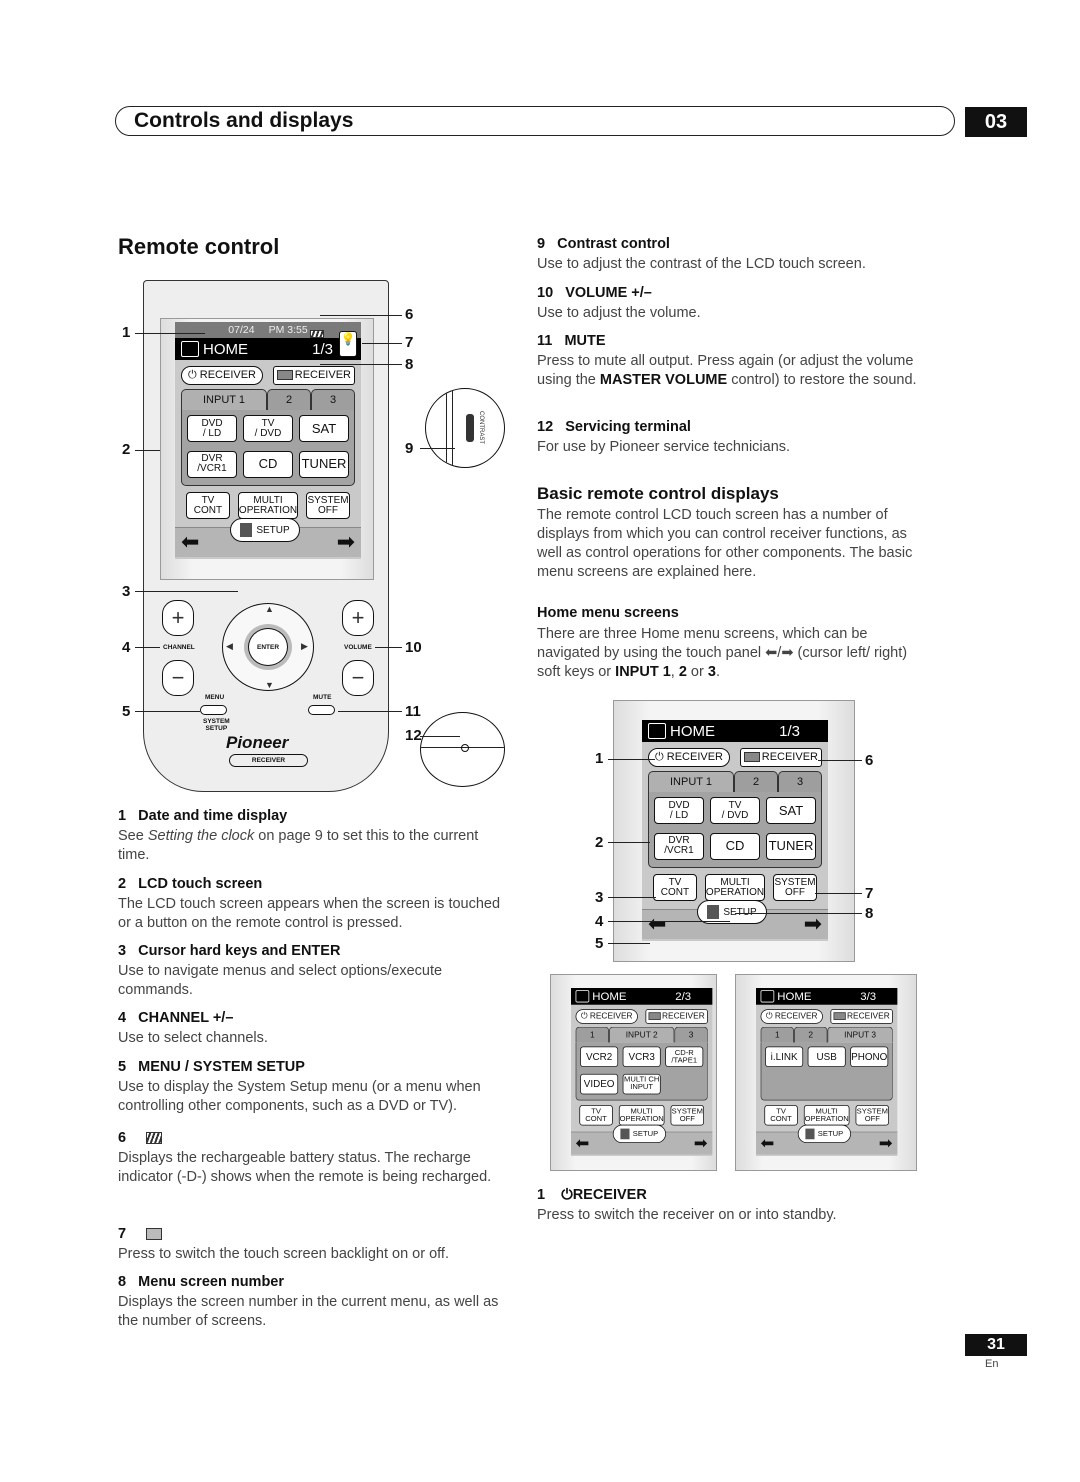 The width and height of the screenshot is (1080, 1482). Describe the element at coordinates (211, 1067) in the screenshot. I see `item-heading: 5 MENU / SYSTEM SETUP` at that location.